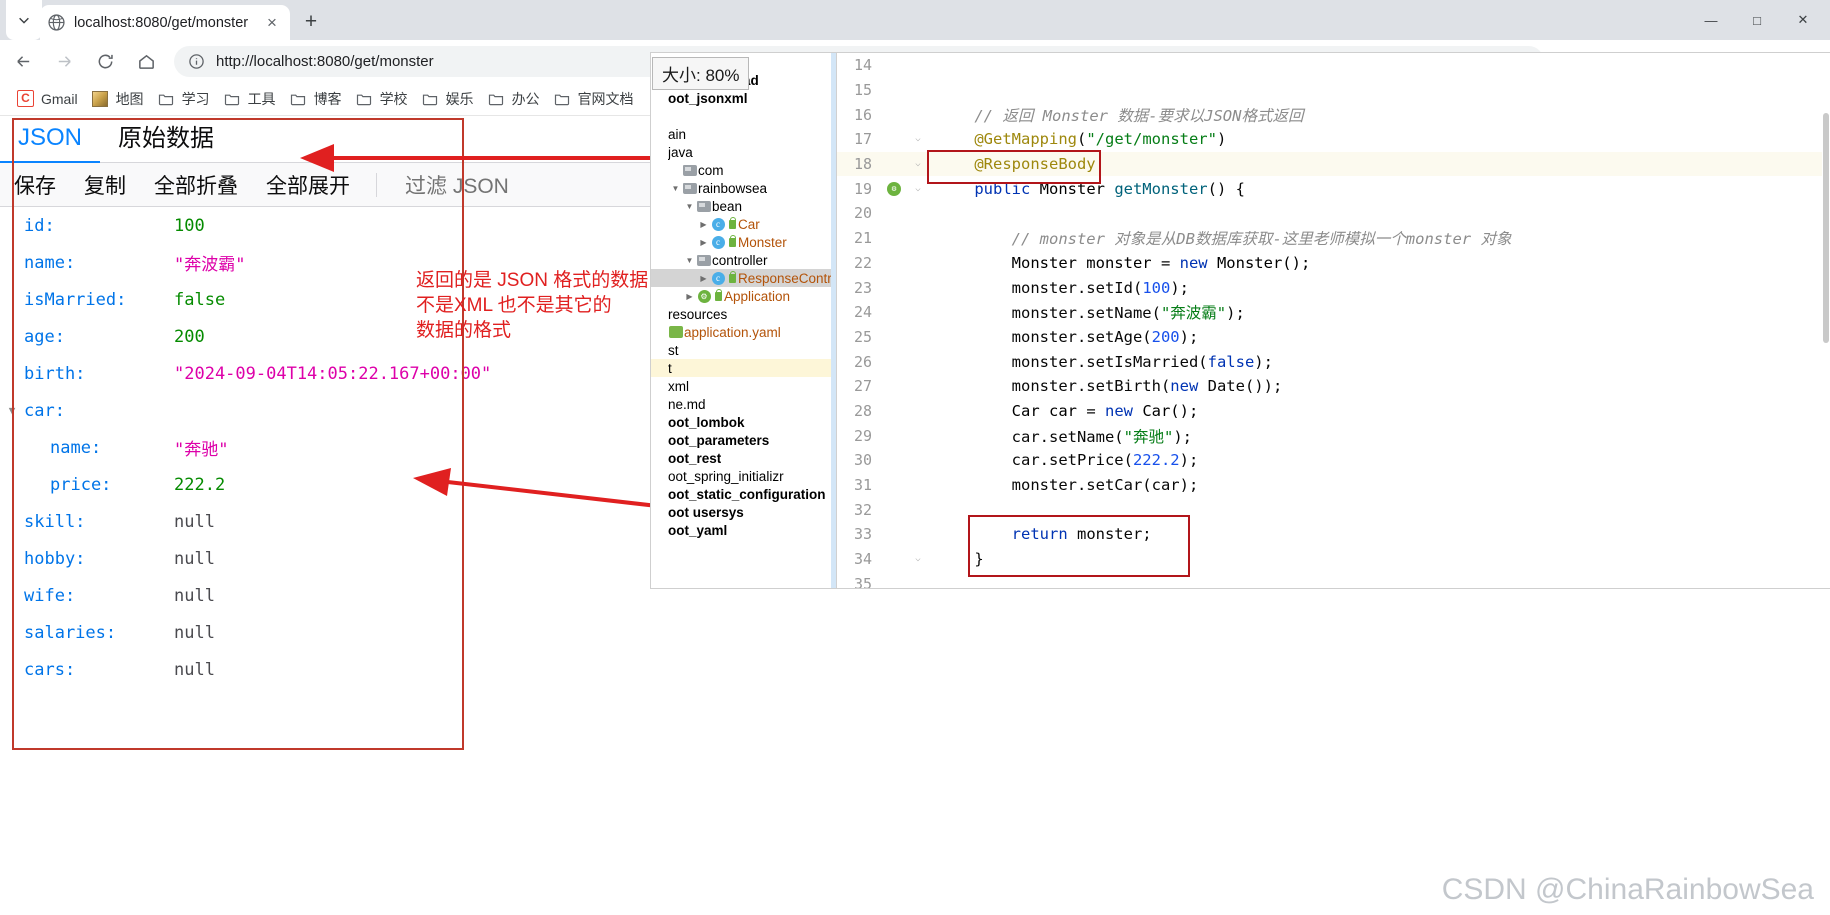 Image resolution: width=1830 pixels, height=915 pixels. What do you see at coordinates (1333, 337) in the screenshot?
I see `code-line-25: 25 monster.setAge(200);` at bounding box center [1333, 337].